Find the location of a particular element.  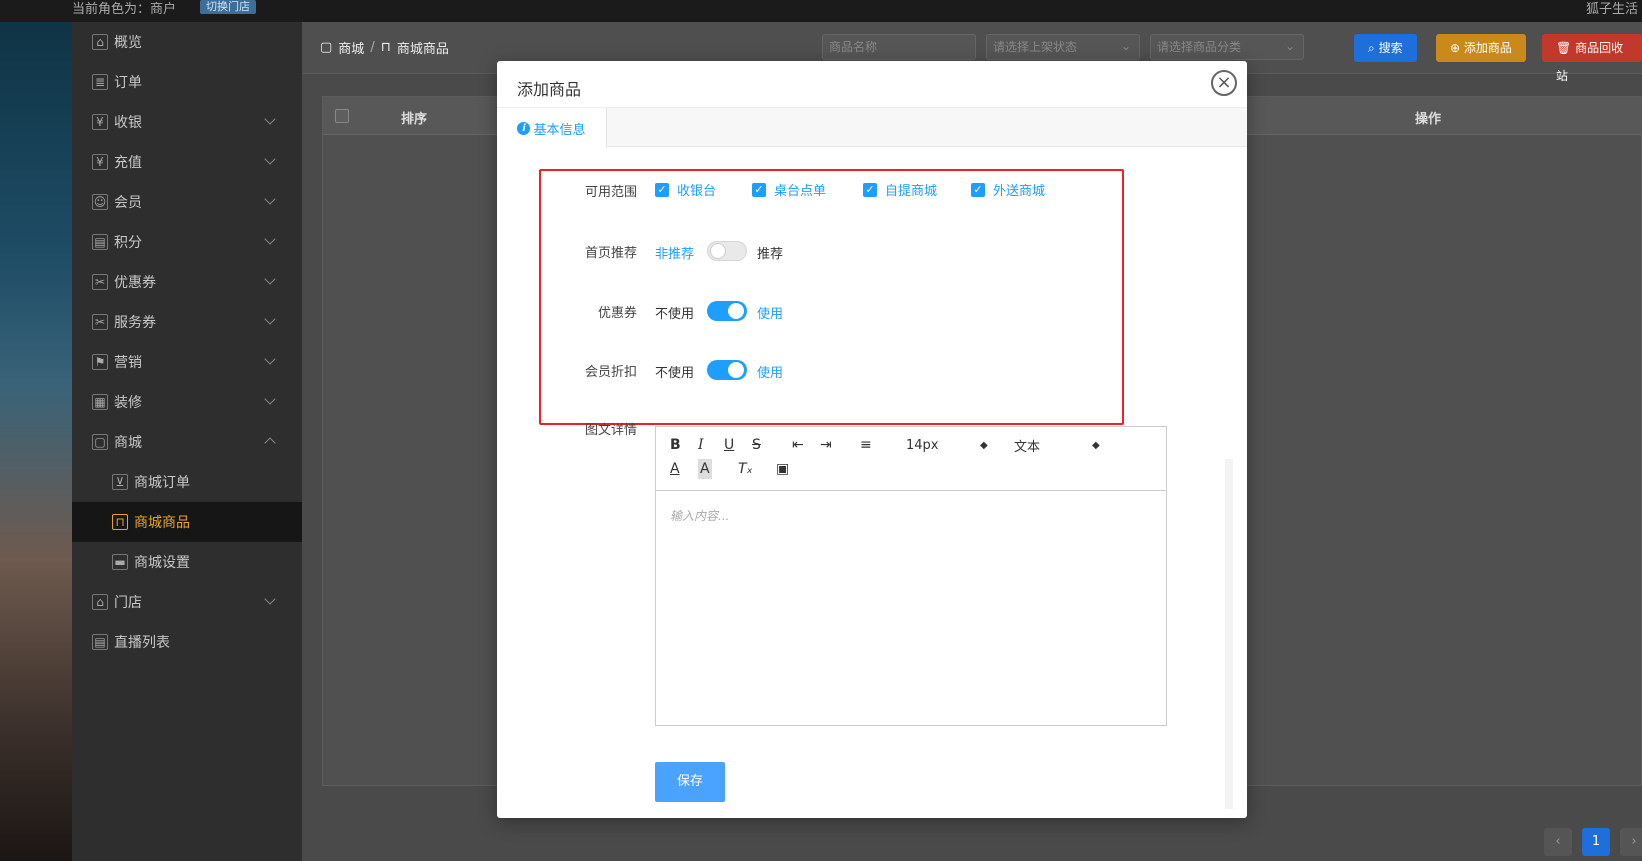

block-type-value: 文本 is located at coordinates (1027, 447).